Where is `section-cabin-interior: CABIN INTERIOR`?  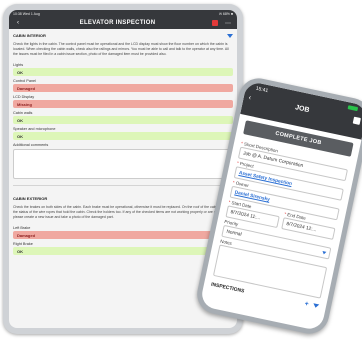
section-cabin-interior: CABIN INTERIOR is located at coordinates (123, 34).